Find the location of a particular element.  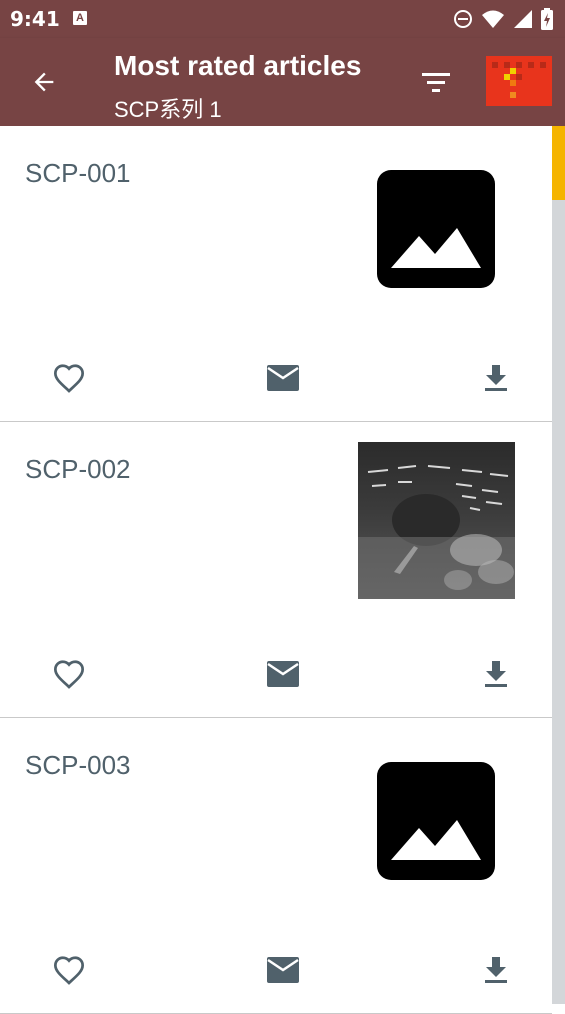

arrow-back-icon is located at coordinates (44, 82).